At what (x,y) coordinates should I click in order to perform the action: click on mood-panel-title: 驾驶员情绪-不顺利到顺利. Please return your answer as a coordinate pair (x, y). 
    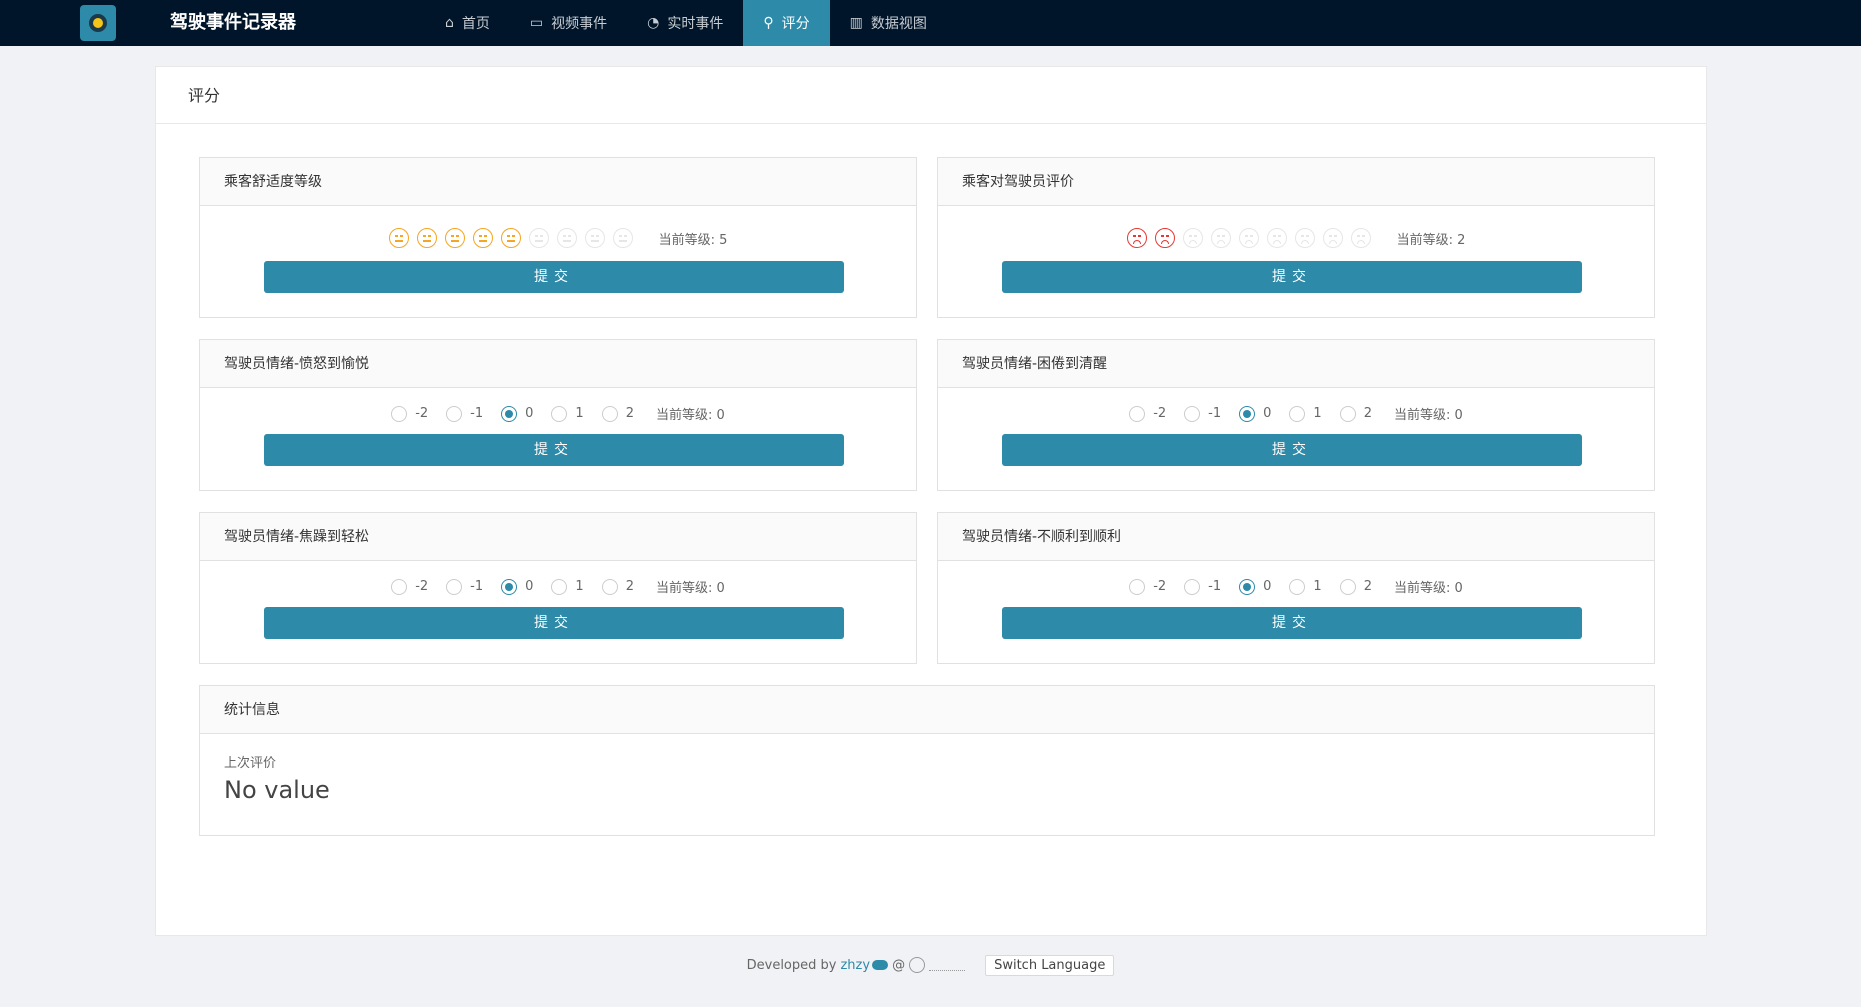
    Looking at the image, I should click on (1296, 537).